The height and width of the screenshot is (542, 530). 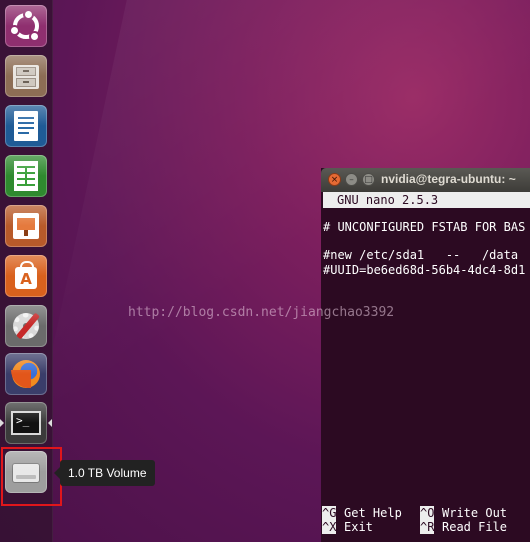 I want to click on nano-header: GNU nano 2.5.3, so click(x=426, y=200).